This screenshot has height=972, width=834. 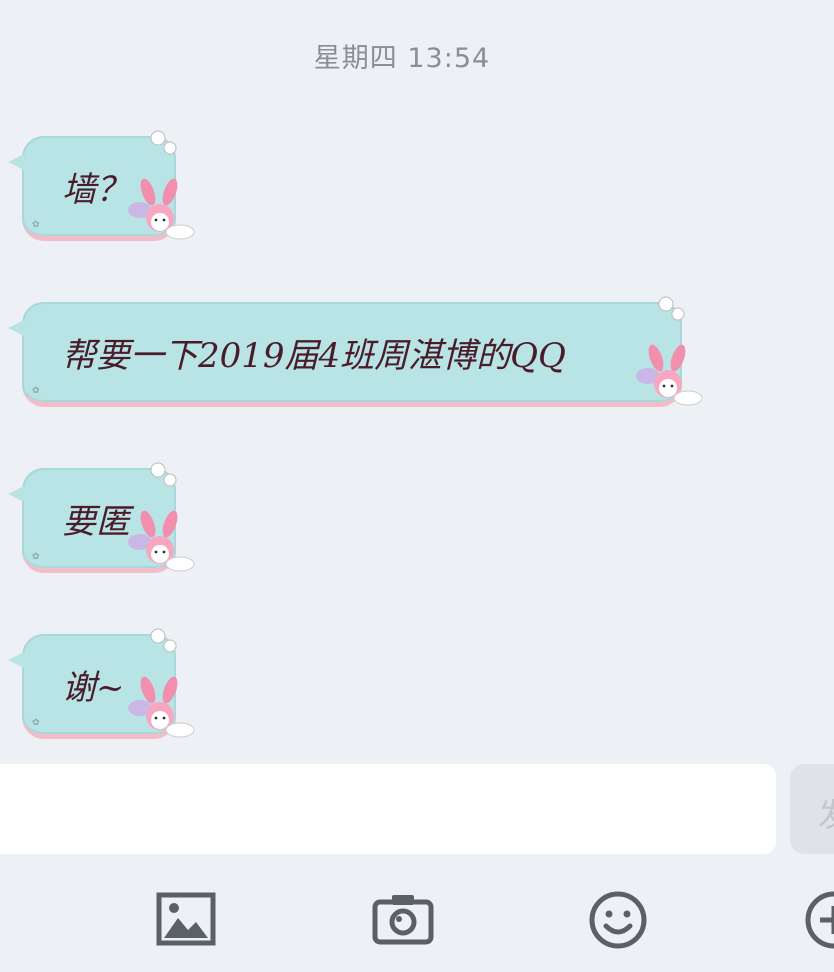 I want to click on send-button: 发, so click(x=812, y=809).